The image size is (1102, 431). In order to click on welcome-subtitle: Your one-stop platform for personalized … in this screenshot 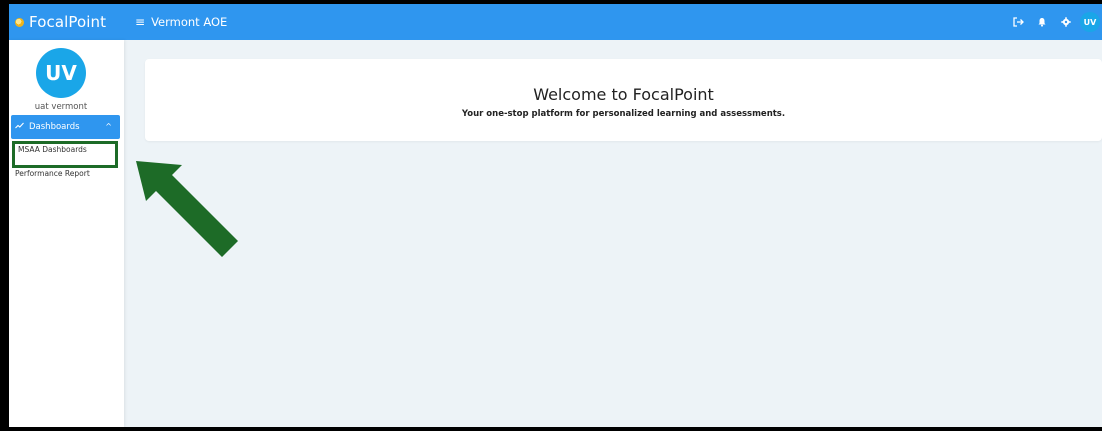, I will do `click(623, 114)`.